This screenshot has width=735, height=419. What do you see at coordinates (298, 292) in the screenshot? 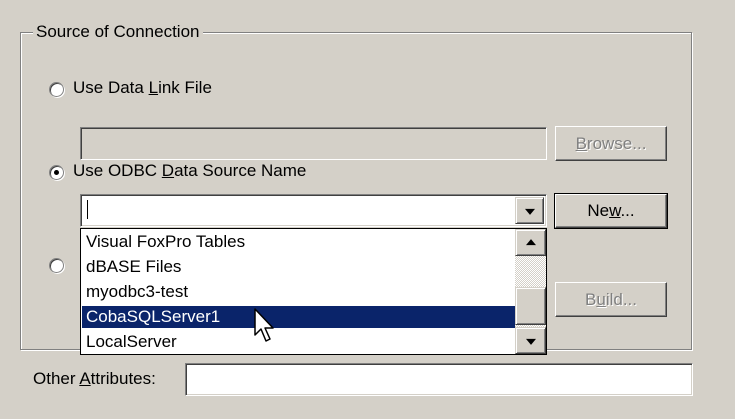
I see `list-item: myodbc3-test` at bounding box center [298, 292].